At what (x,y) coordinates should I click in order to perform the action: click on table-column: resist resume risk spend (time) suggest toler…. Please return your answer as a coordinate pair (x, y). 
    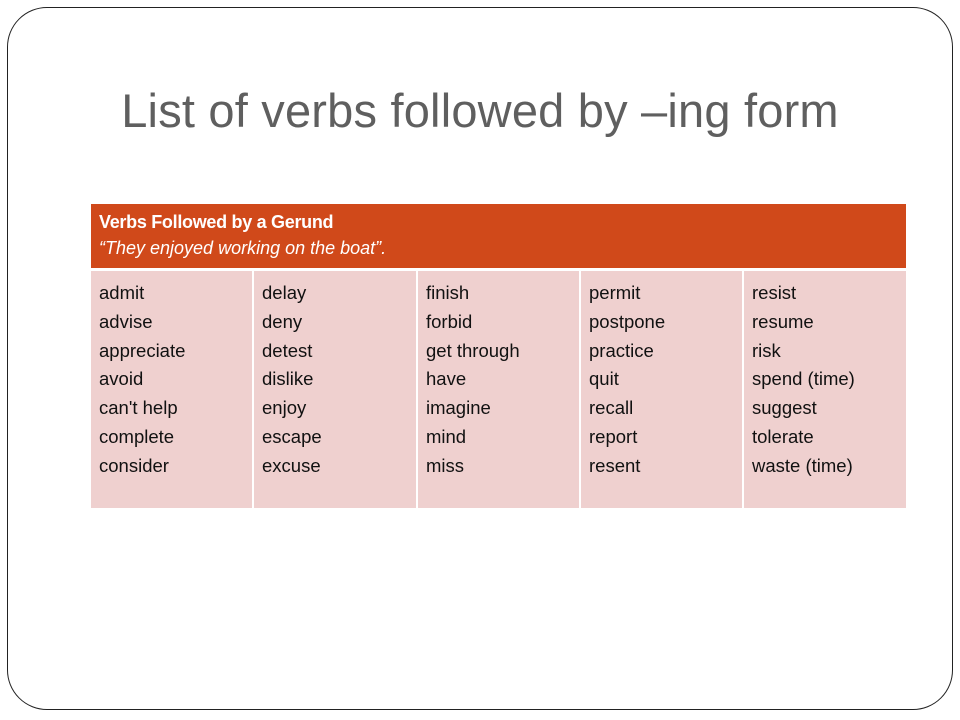
    Looking at the image, I should click on (825, 389).